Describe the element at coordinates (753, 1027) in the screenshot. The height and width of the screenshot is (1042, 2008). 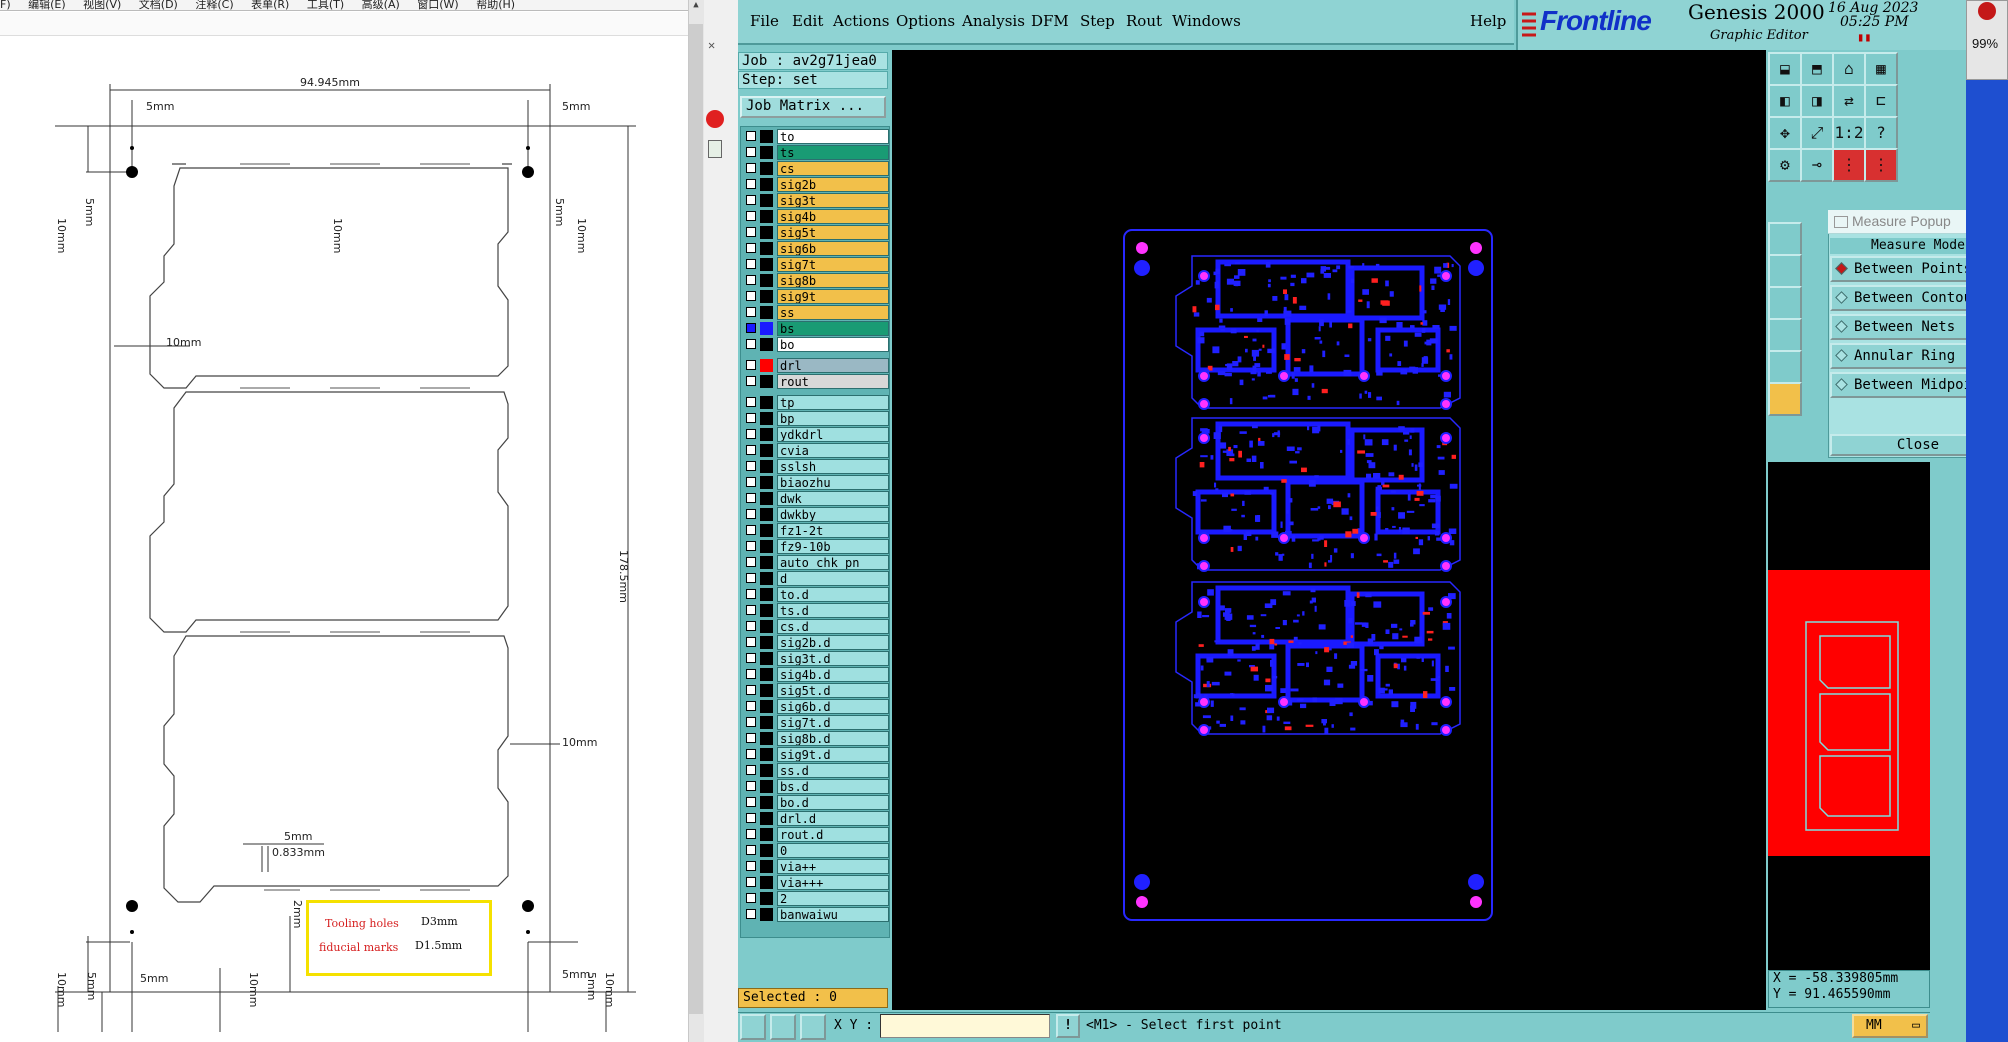
I see `snap-grid-icon` at that location.